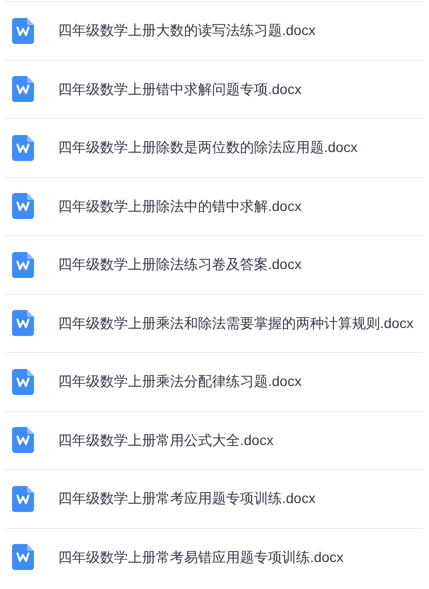  I want to click on file-name: 四年级数学上册常考易错应用题专项训练.docx, so click(201, 557).